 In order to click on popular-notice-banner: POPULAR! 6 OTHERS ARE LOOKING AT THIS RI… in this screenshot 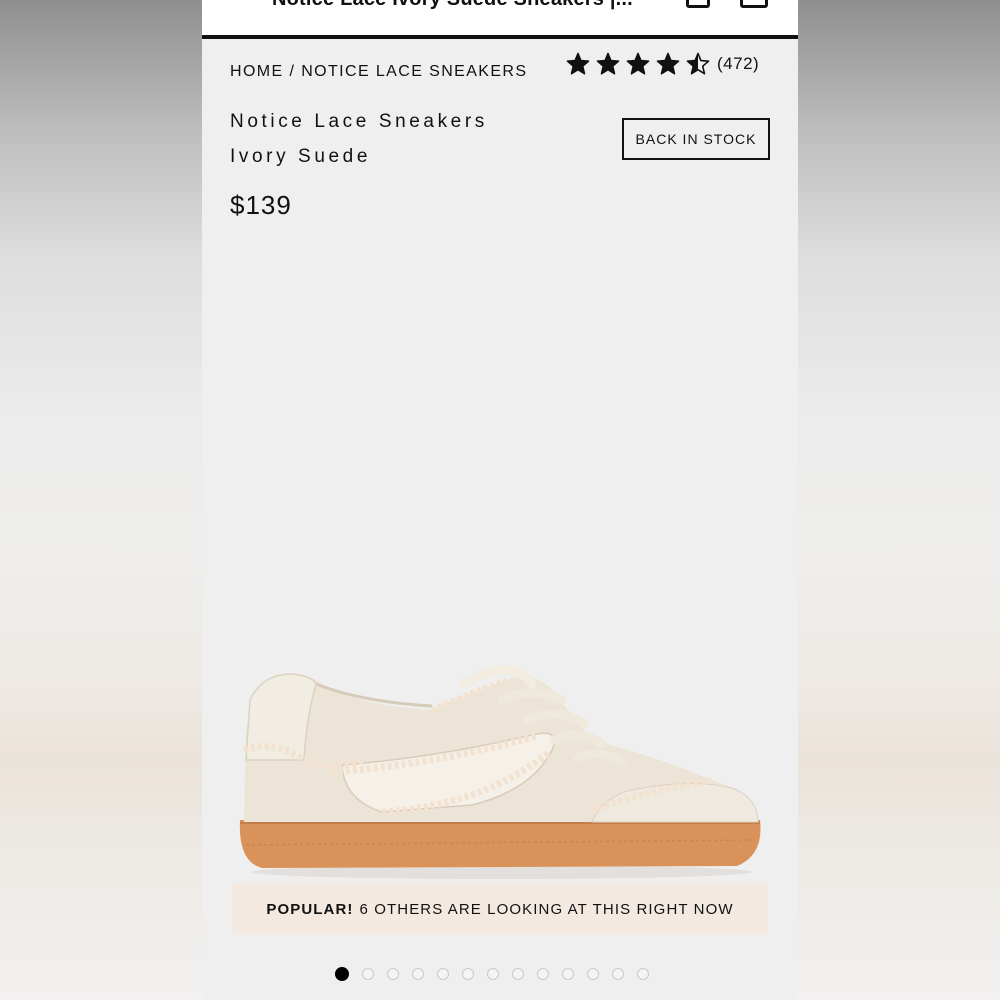, I will do `click(500, 909)`.